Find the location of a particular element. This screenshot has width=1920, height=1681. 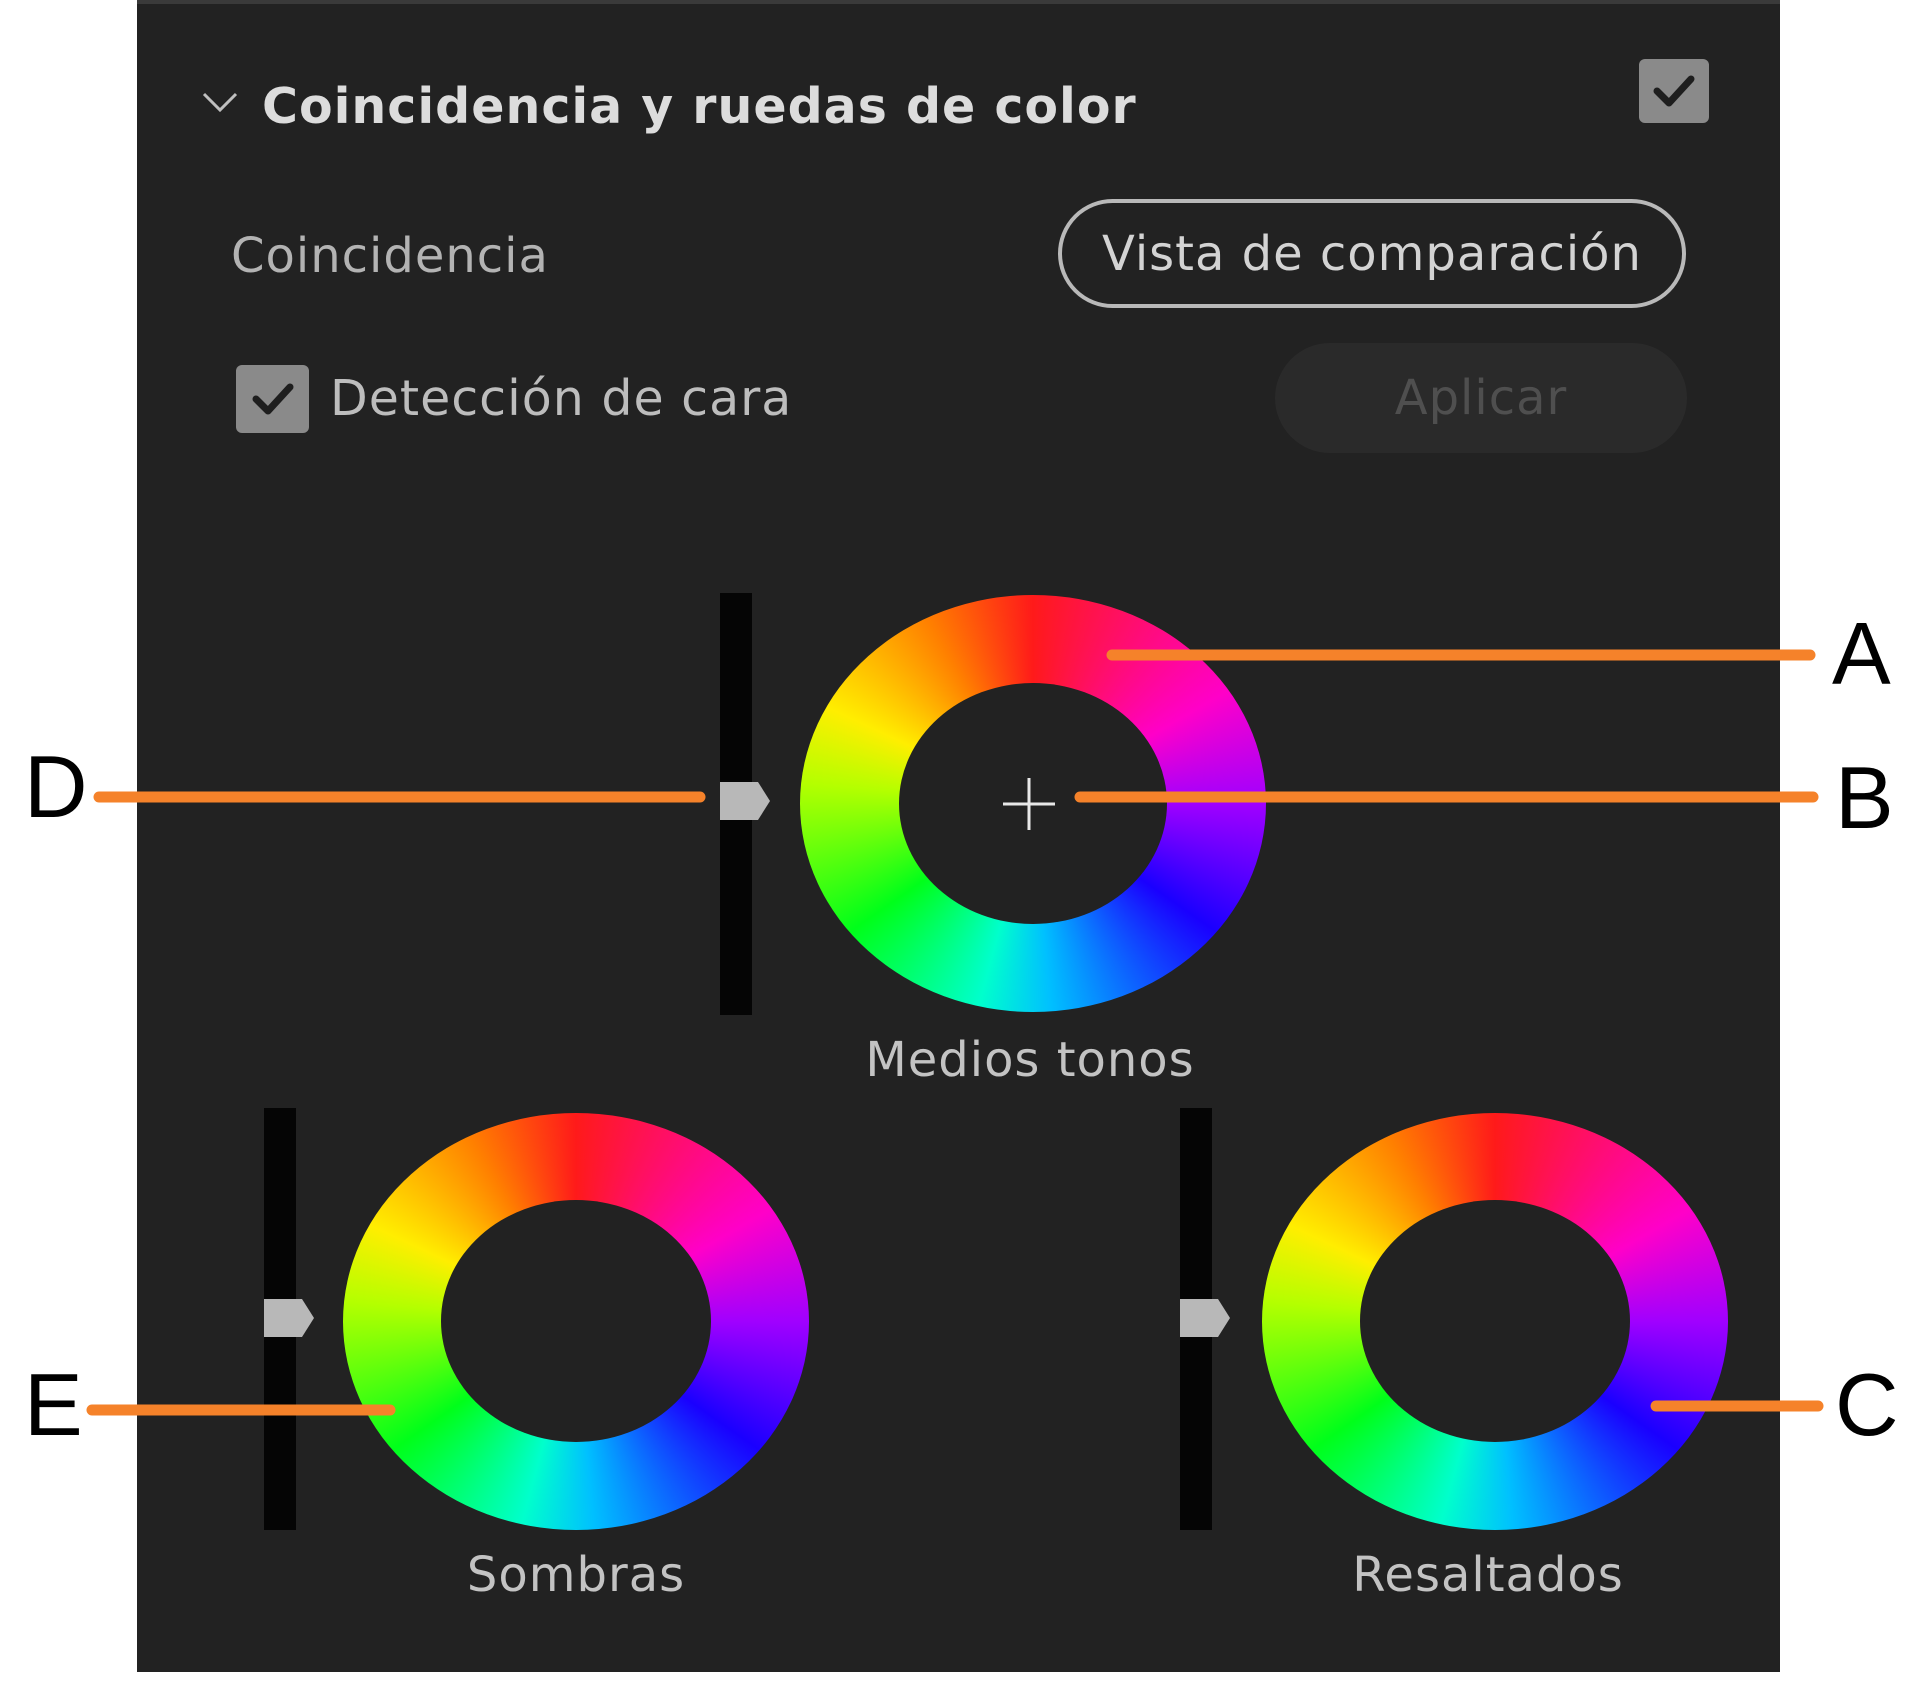

callout-label-e: E is located at coordinates (53, 1404).